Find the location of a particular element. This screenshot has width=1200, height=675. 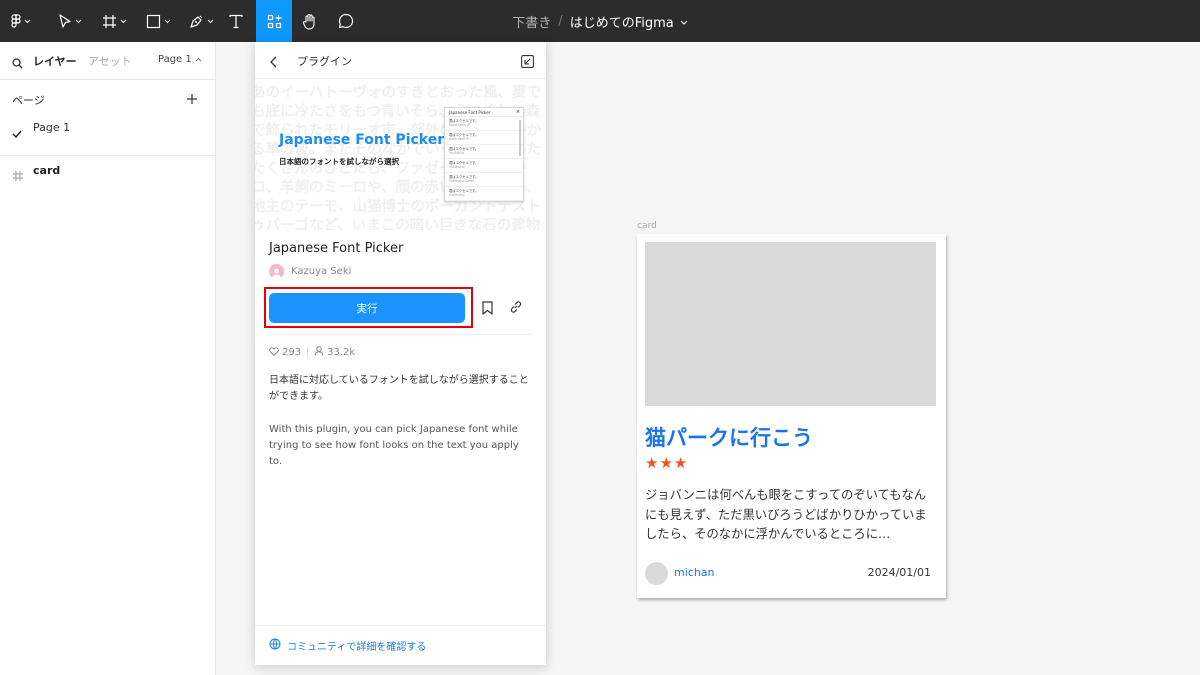

copy-link-button is located at coordinates (516, 308).